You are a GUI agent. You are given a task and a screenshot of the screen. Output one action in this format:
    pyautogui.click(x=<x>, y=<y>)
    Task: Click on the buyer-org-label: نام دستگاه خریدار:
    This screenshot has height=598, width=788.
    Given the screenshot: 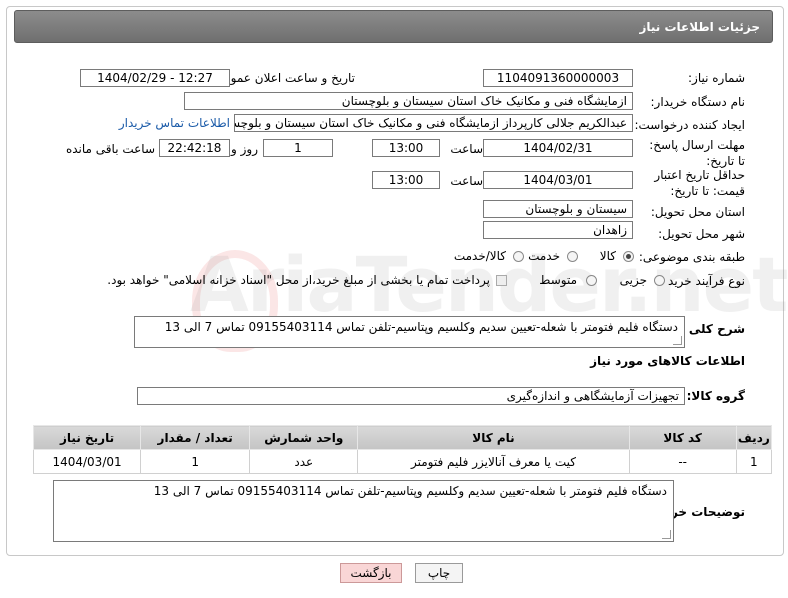 What is the action you would take?
    pyautogui.click(x=698, y=102)
    